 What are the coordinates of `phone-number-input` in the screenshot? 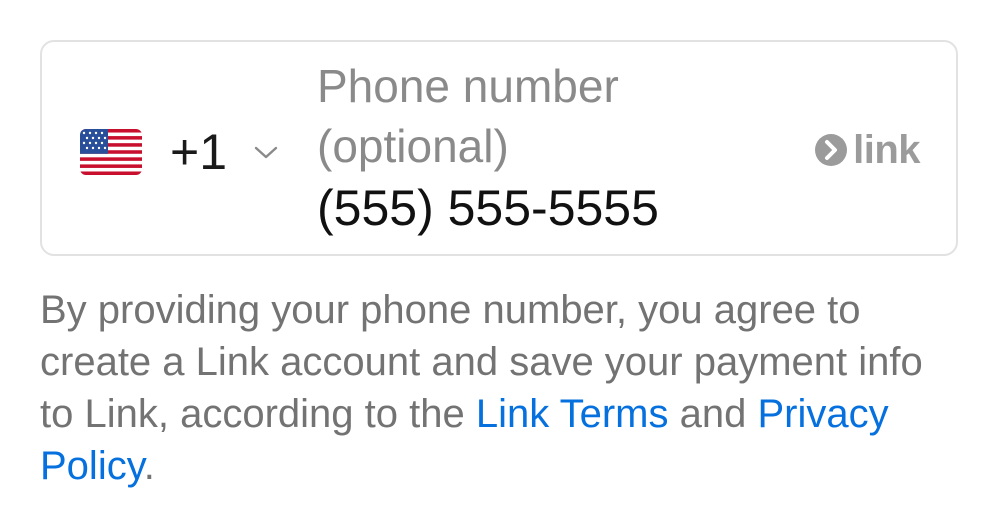 It's located at (567, 208).